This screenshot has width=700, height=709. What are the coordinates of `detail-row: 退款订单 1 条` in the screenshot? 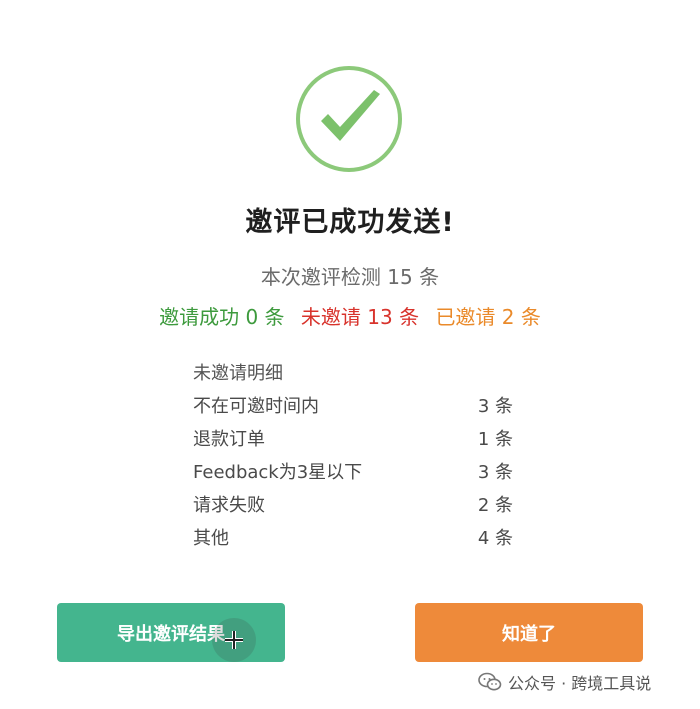 It's located at (358, 444).